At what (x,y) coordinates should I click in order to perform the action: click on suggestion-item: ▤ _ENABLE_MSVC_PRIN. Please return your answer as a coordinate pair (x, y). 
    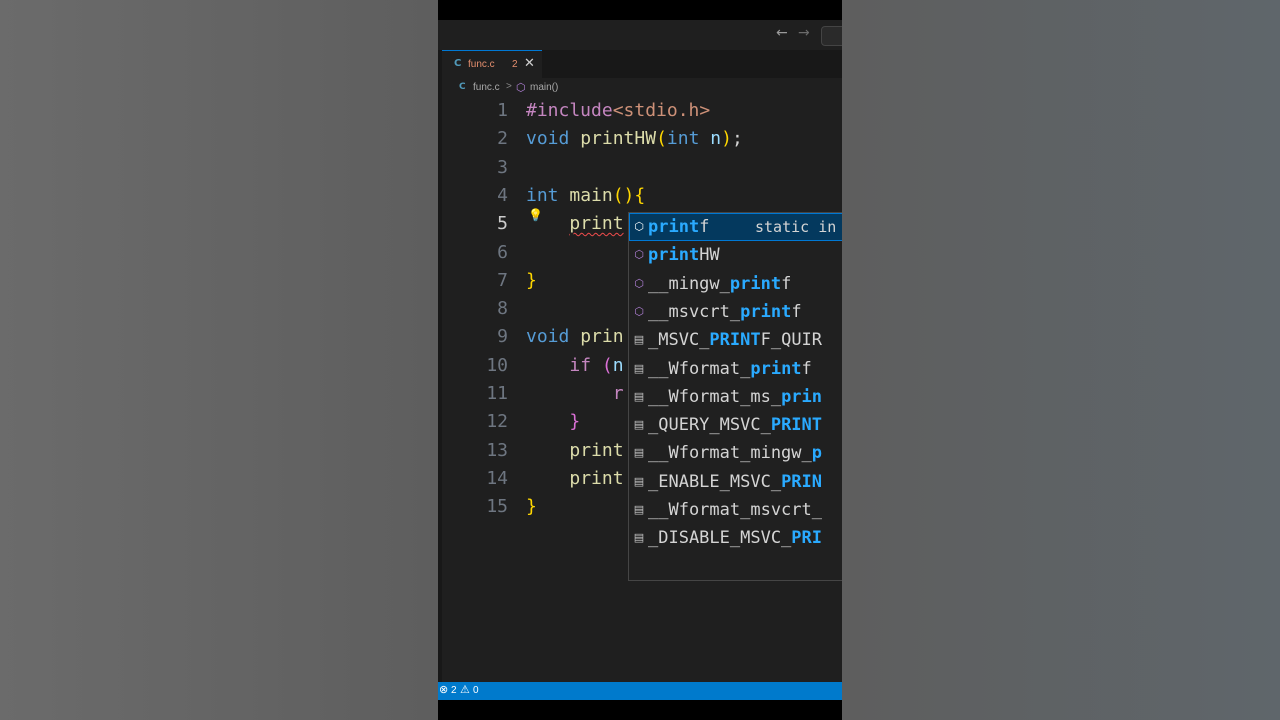
    Looking at the image, I should click on (735, 482).